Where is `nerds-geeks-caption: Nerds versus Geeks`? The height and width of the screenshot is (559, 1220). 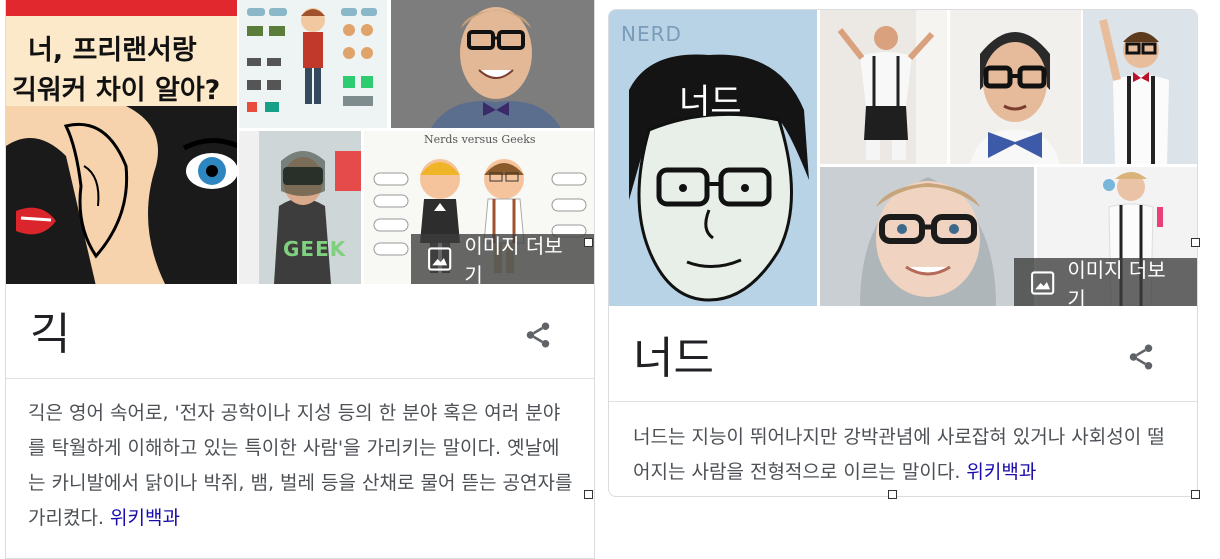
nerds-geeks-caption: Nerds versus Geeks is located at coordinates (480, 139).